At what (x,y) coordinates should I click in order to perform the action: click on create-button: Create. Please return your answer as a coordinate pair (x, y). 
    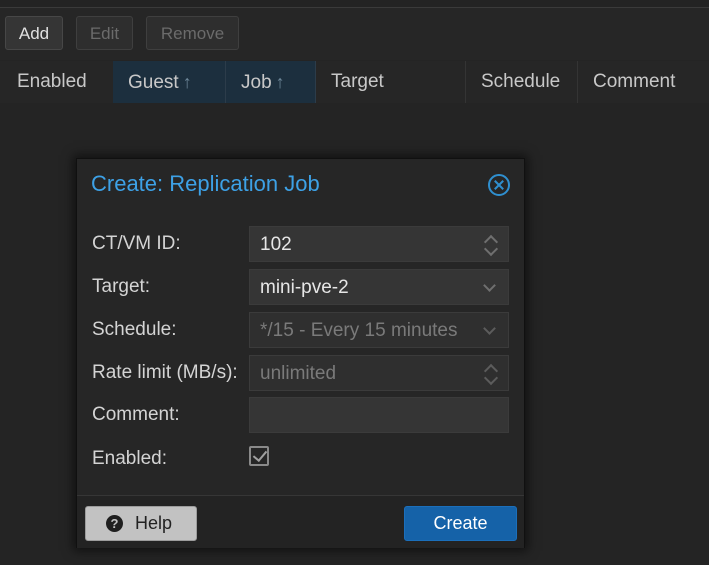
    Looking at the image, I should click on (460, 523).